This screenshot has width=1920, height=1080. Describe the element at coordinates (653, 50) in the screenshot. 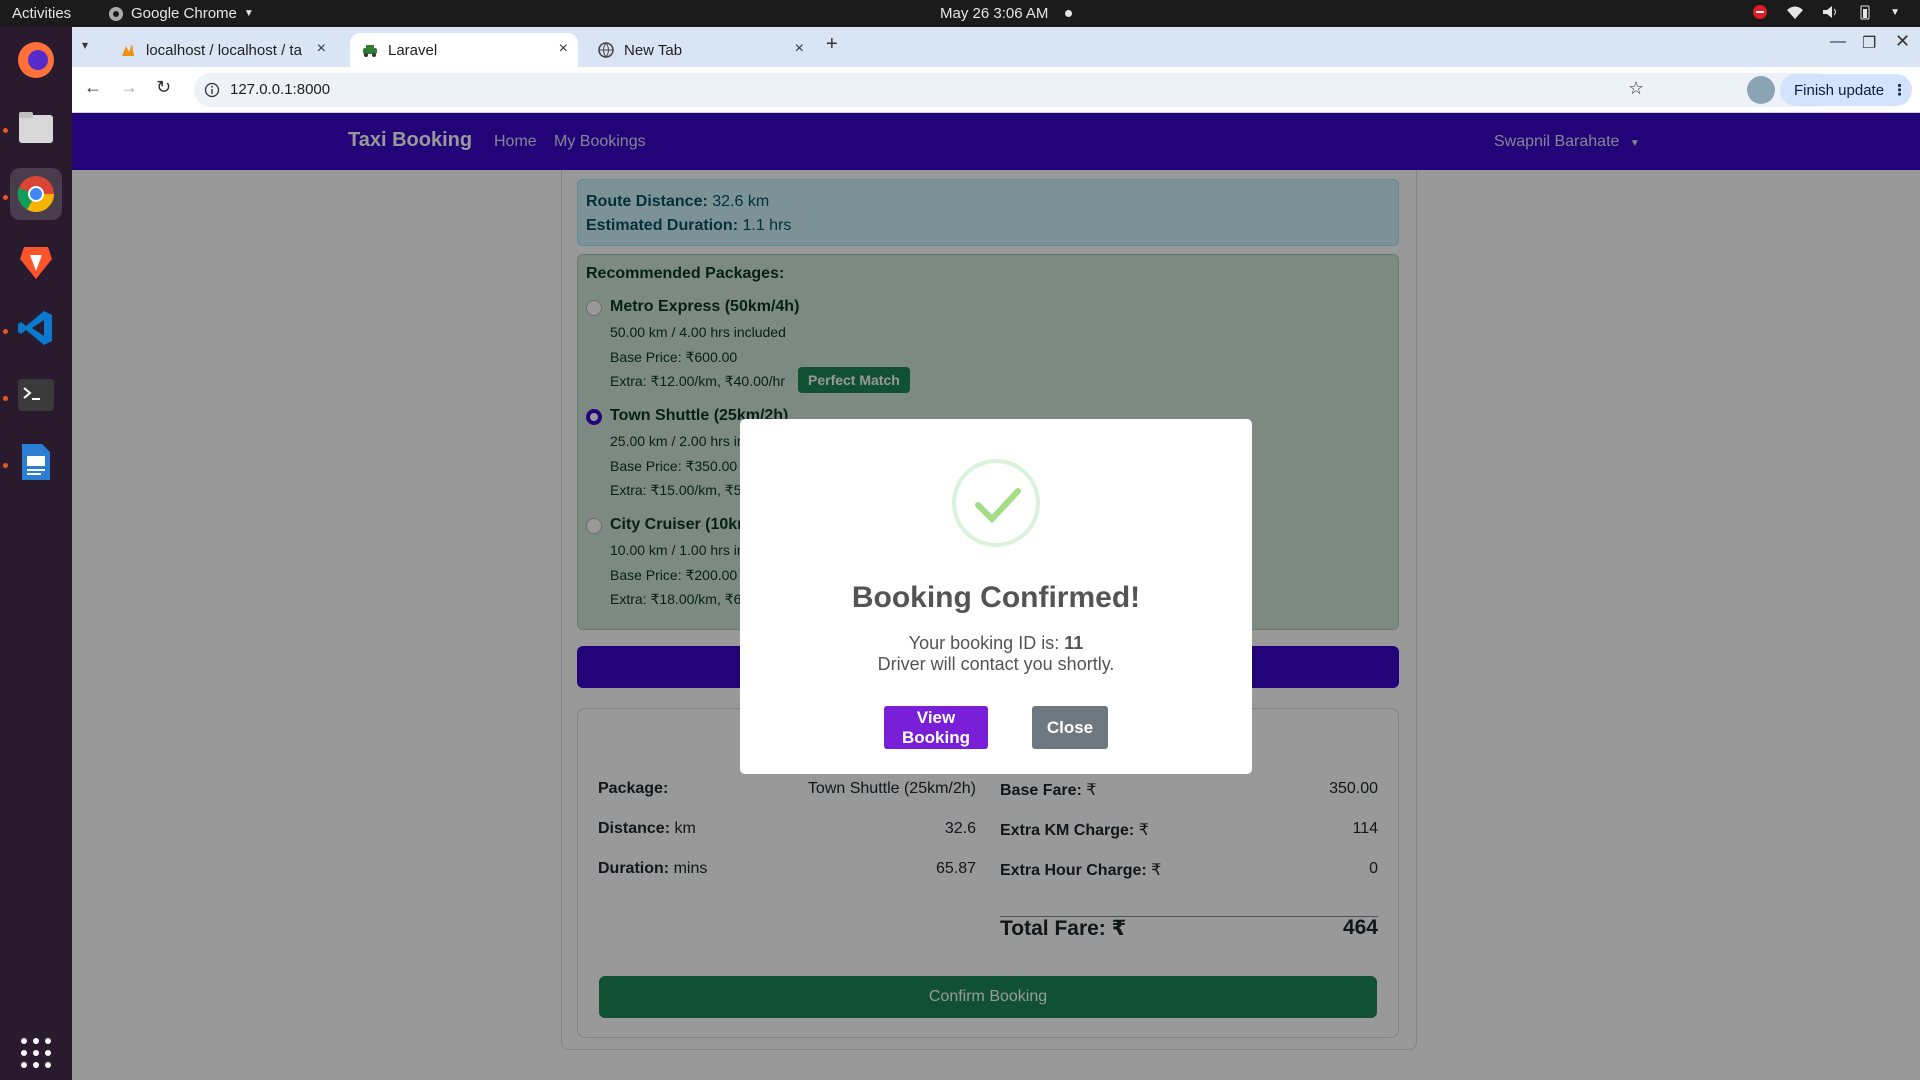

I see `tab-label: New Tab` at that location.